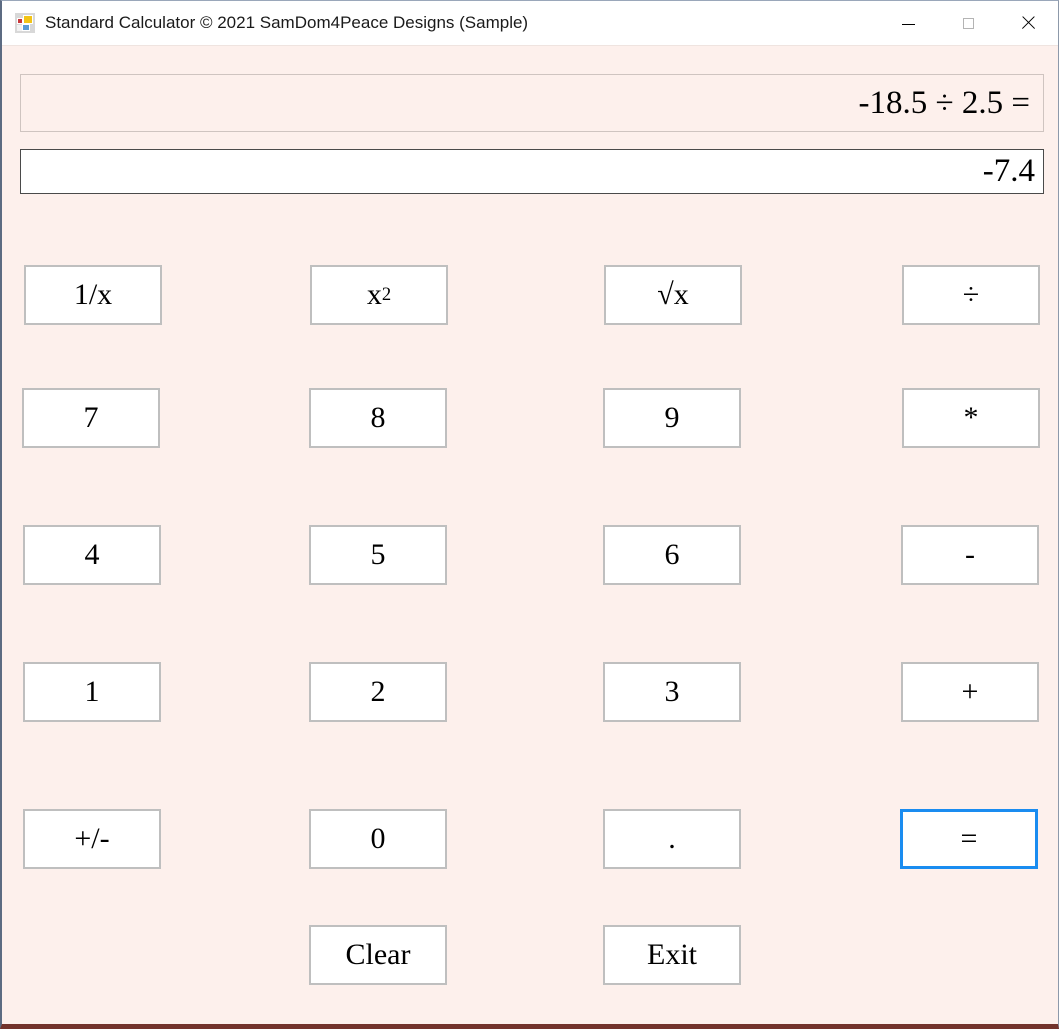 Image resolution: width=1059 pixels, height=1029 pixels. I want to click on reciprocal-button: 1/x, so click(93, 295).